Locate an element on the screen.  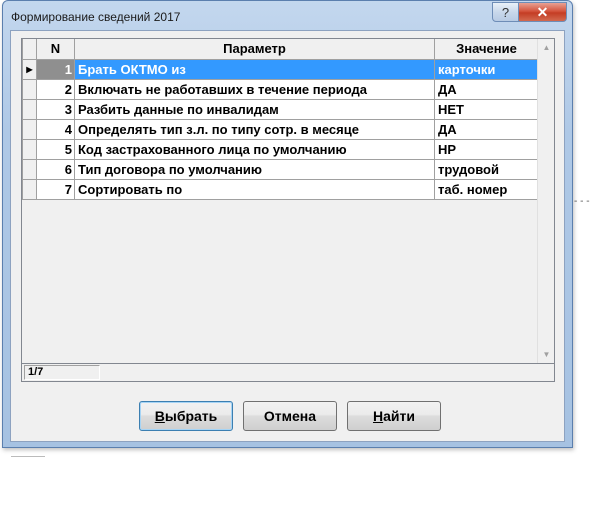
table-row: 7 Сортировать по таб. номер is located at coordinates (280, 189).